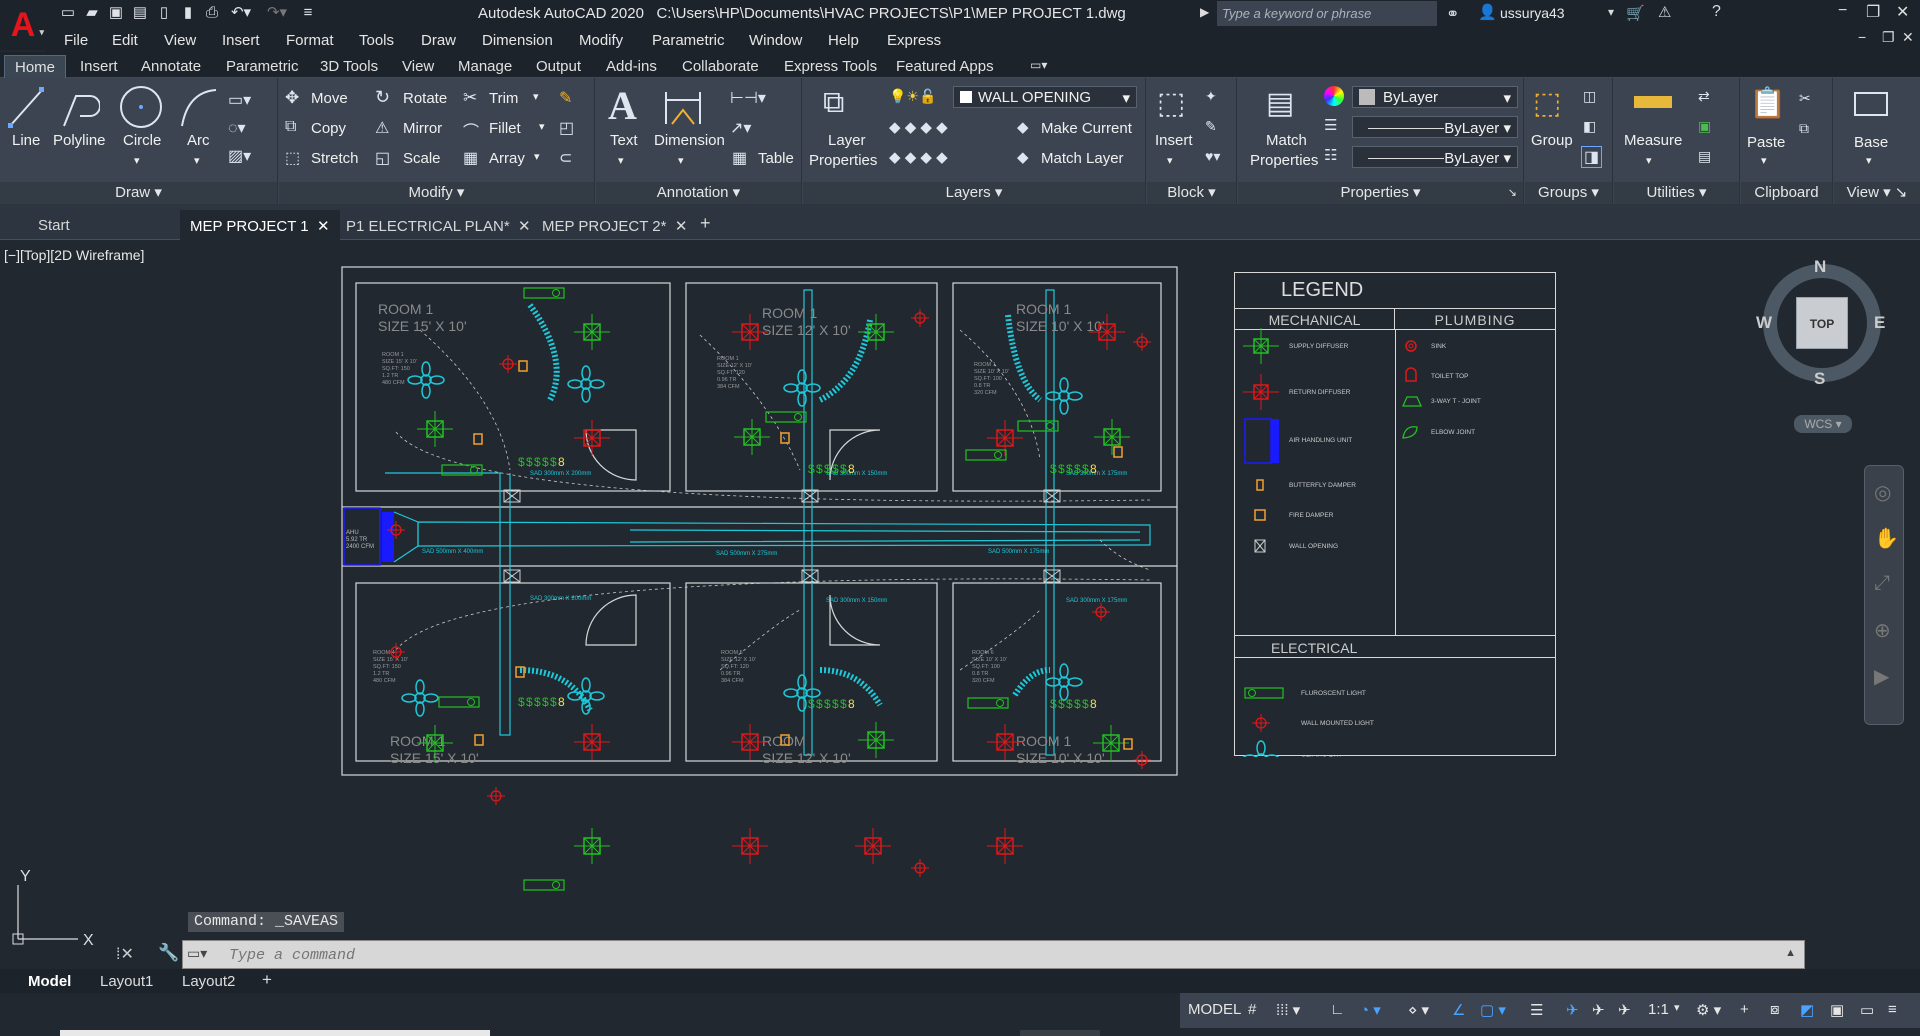  I want to click on layer-dropdown: WALL OPENING ▾, so click(1045, 97).